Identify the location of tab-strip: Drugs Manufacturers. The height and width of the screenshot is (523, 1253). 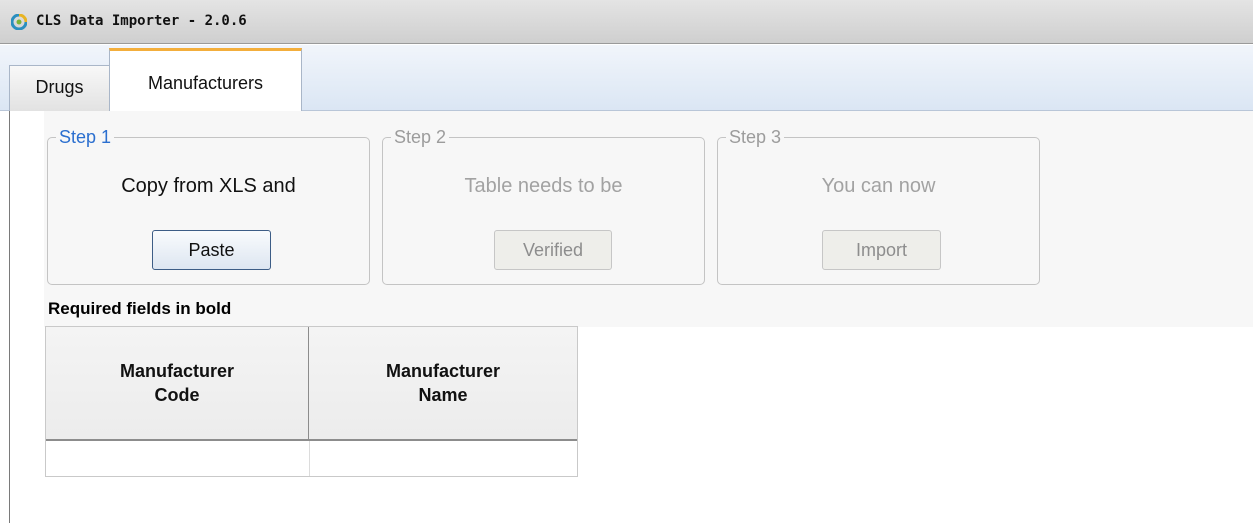
(626, 78).